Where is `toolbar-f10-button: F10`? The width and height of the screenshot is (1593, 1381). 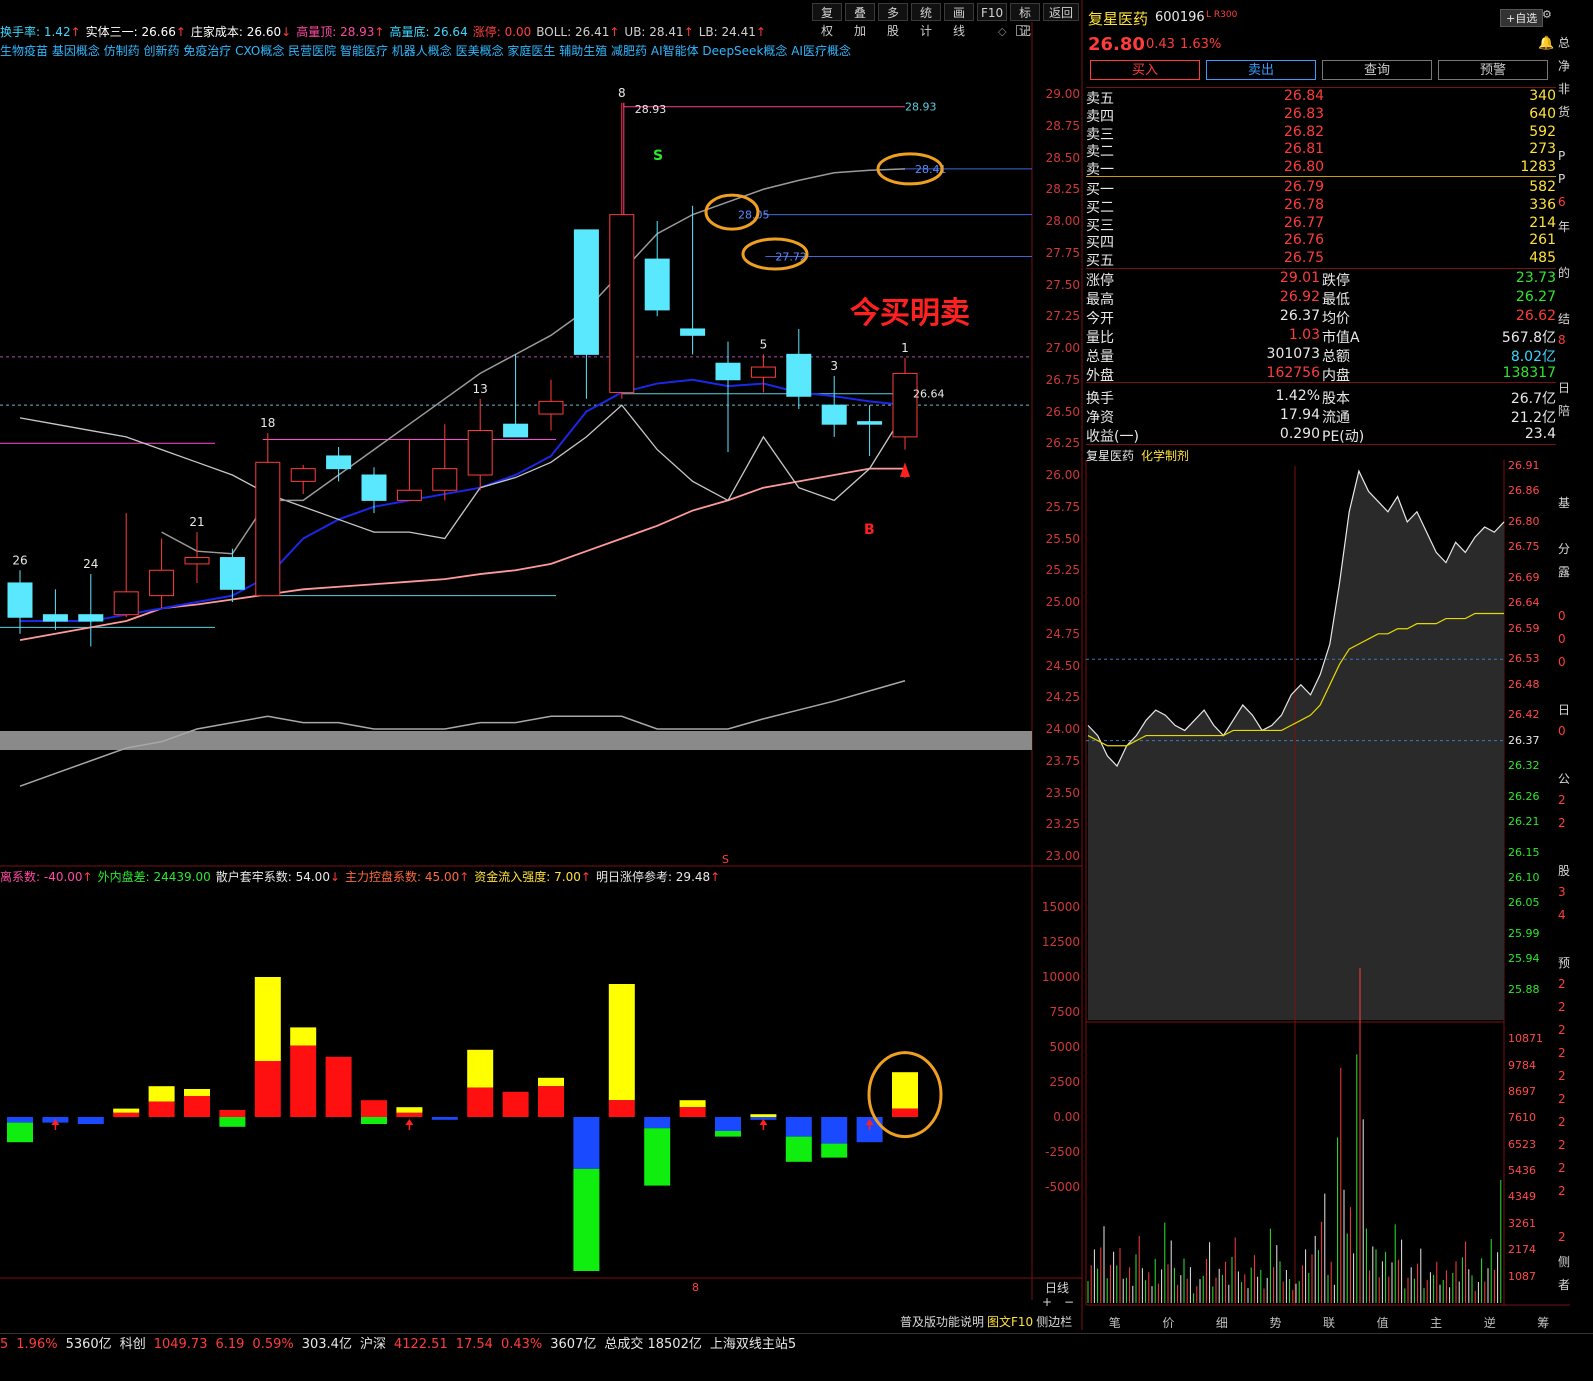
toolbar-f10-button: F10 is located at coordinates (992, 12).